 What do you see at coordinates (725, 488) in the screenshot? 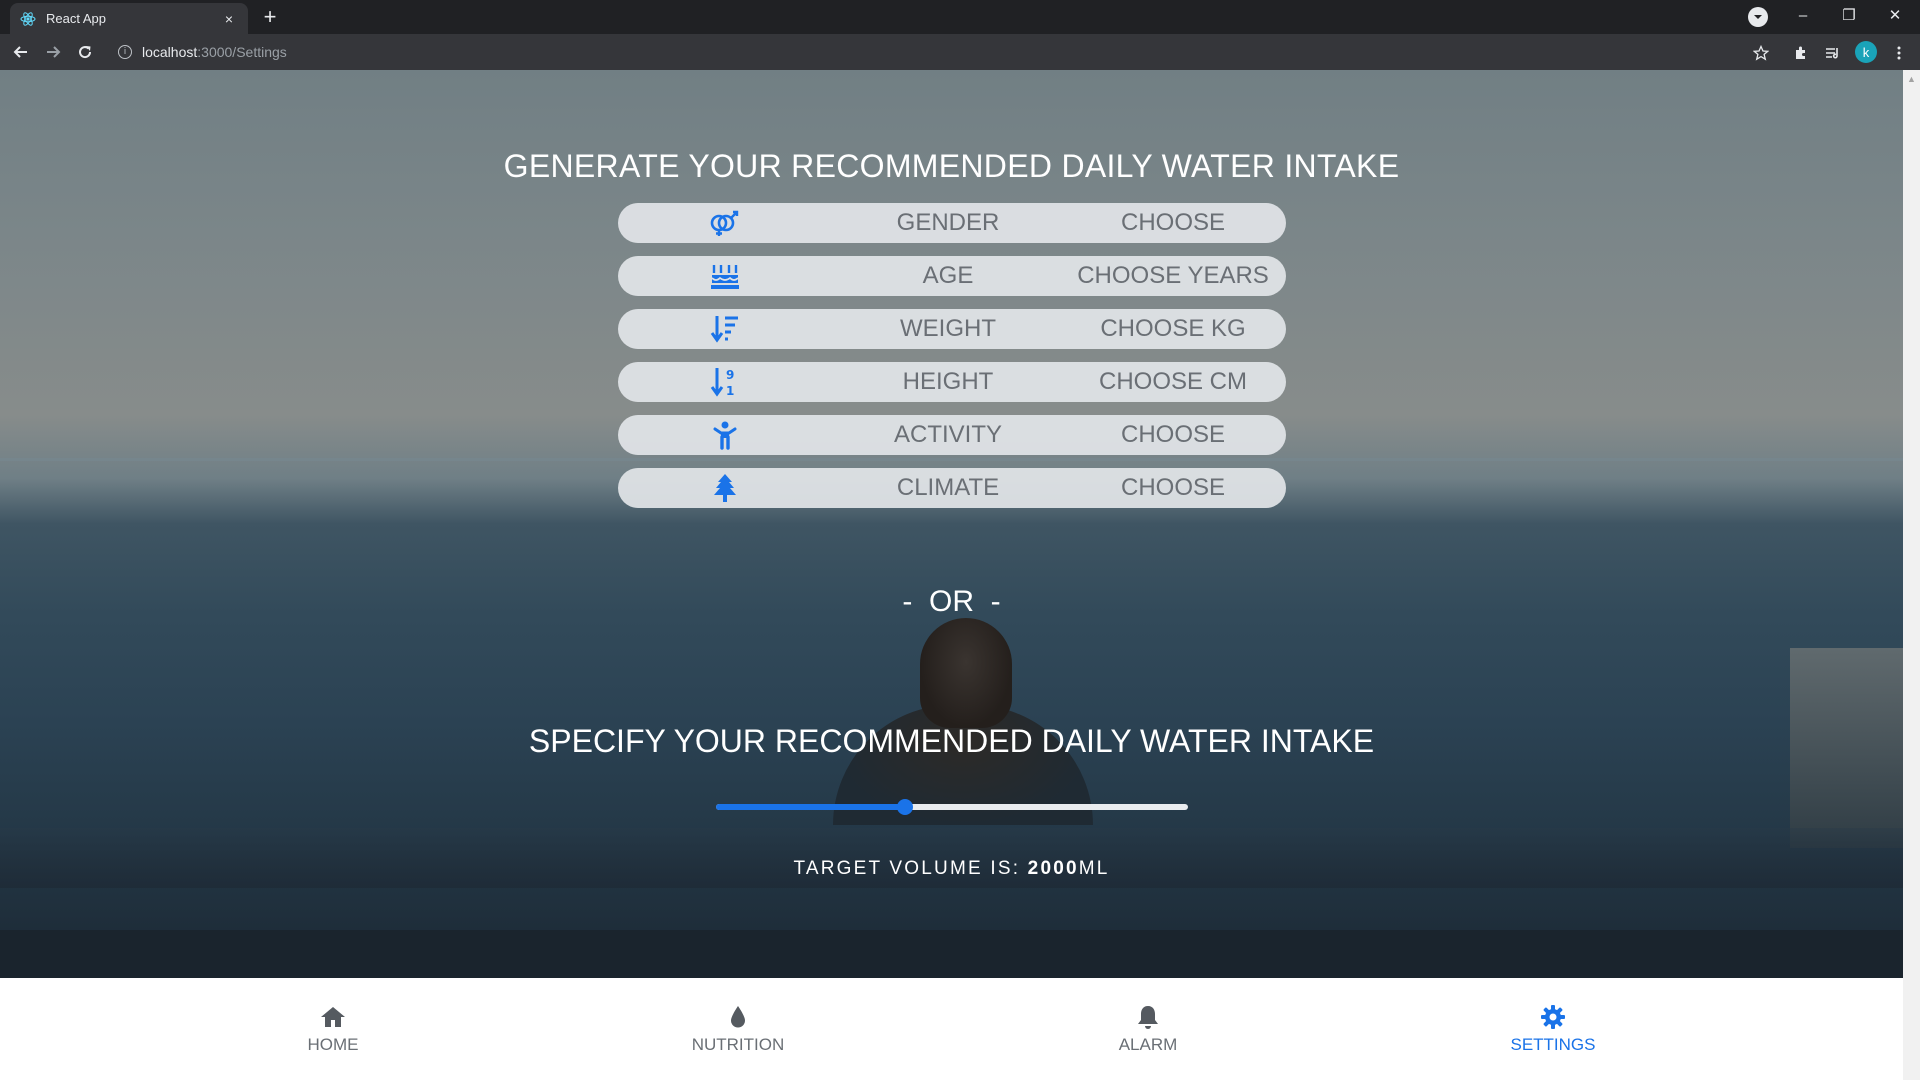
I see `tree-icon` at bounding box center [725, 488].